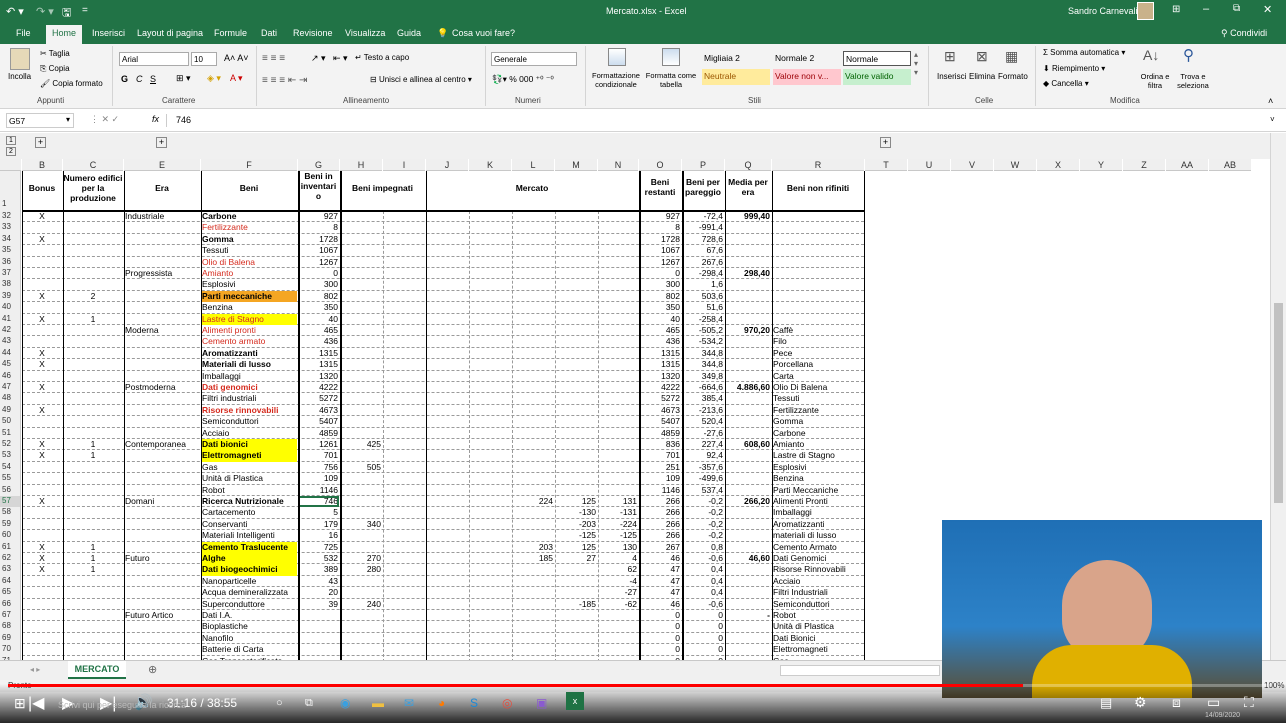  Describe the element at coordinates (818, 649) in the screenshot. I see `cell-r-70: Elettromagneti` at that location.